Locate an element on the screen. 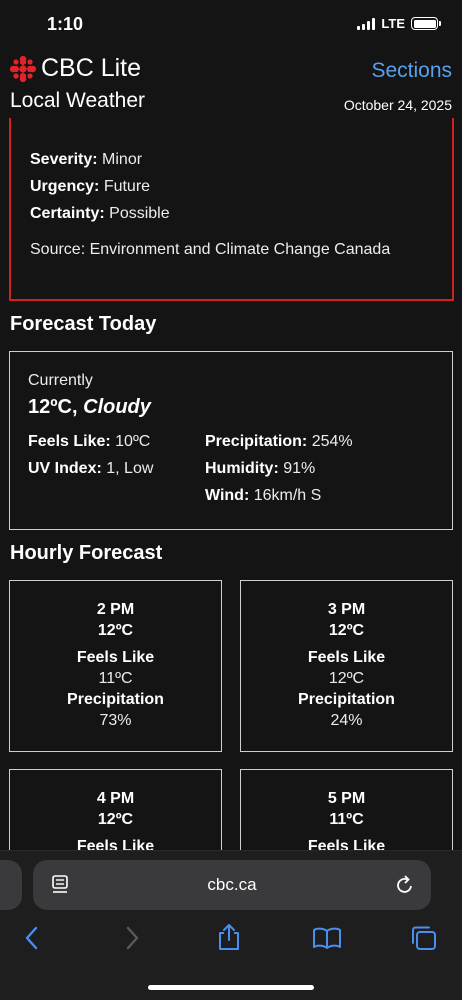 This screenshot has height=1000, width=462. brand-name: CBC Lite is located at coordinates (91, 68).